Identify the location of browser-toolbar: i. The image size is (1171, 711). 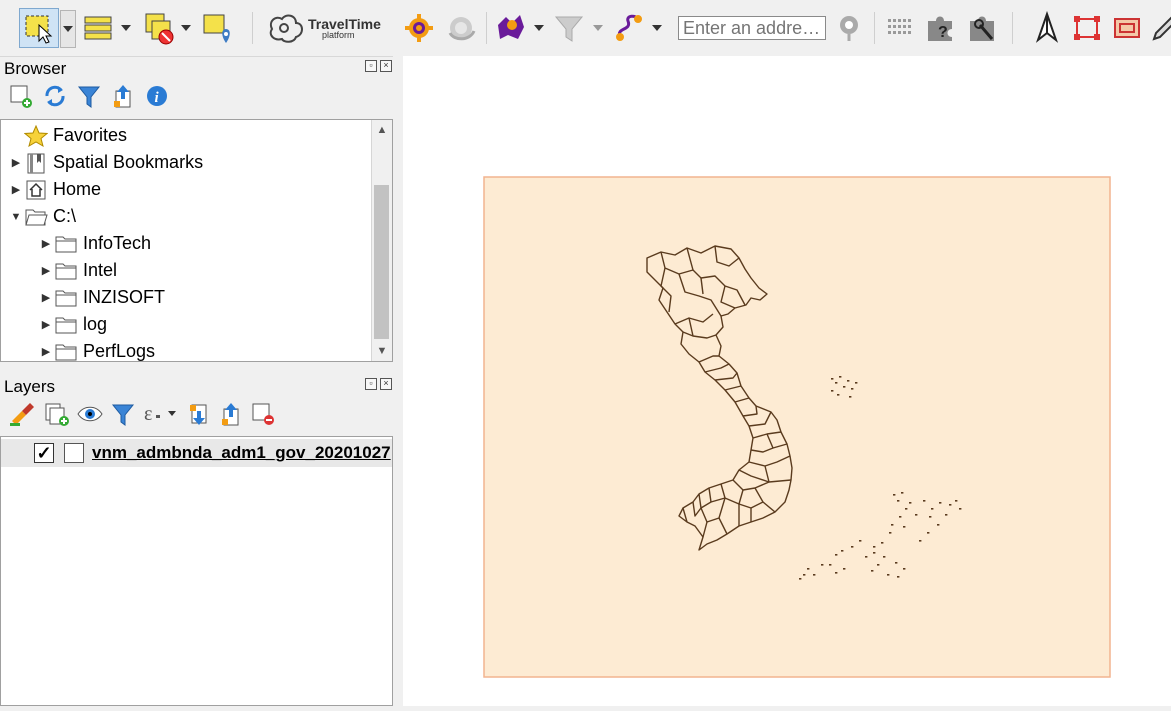
(89, 98).